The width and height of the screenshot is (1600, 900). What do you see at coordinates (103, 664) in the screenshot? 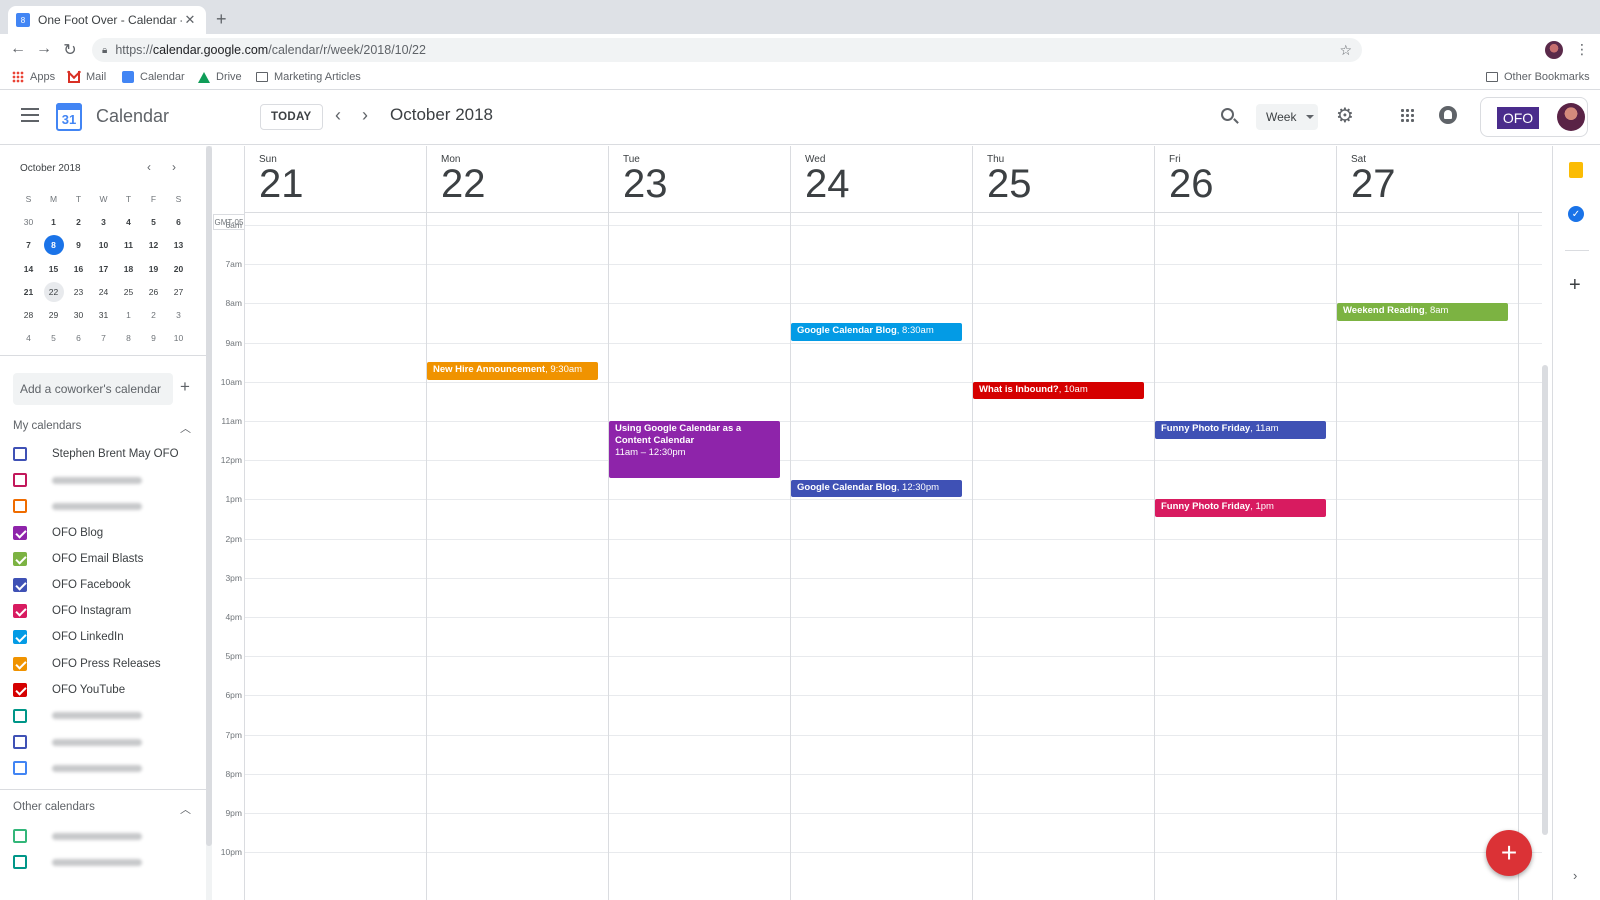
I see `calendar-list-item: OFO Press Releases` at bounding box center [103, 664].